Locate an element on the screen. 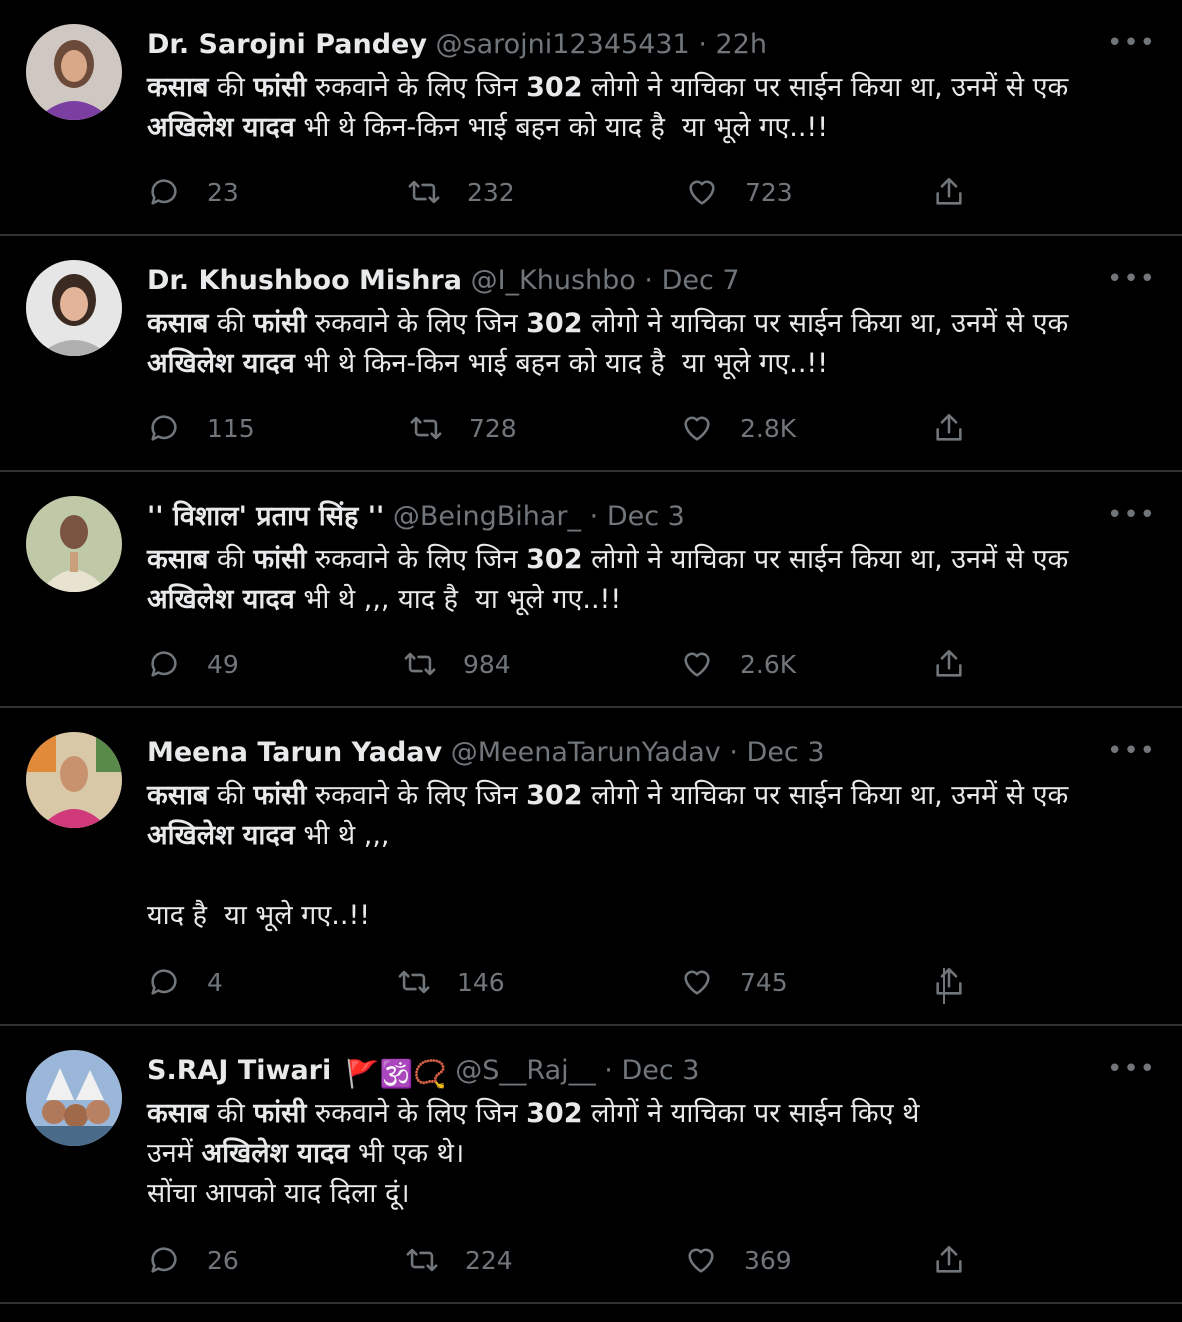 This screenshot has width=1182, height=1322. like-count: 2.6K is located at coordinates (768, 664).